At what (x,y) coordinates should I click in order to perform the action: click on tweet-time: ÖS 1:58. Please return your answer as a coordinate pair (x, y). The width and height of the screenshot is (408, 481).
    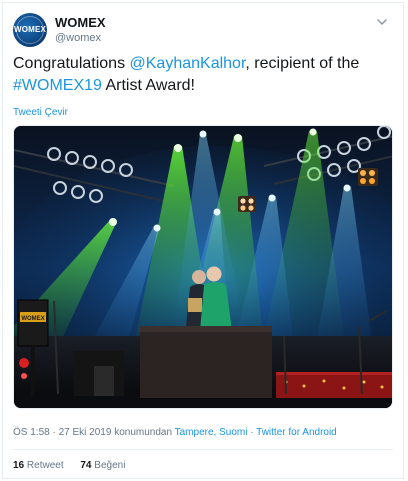
    Looking at the image, I should click on (31, 432).